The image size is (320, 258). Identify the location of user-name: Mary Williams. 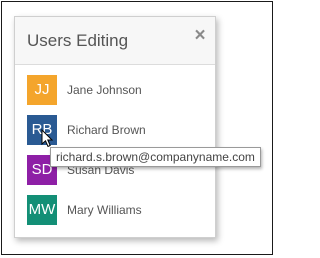
(104, 210).